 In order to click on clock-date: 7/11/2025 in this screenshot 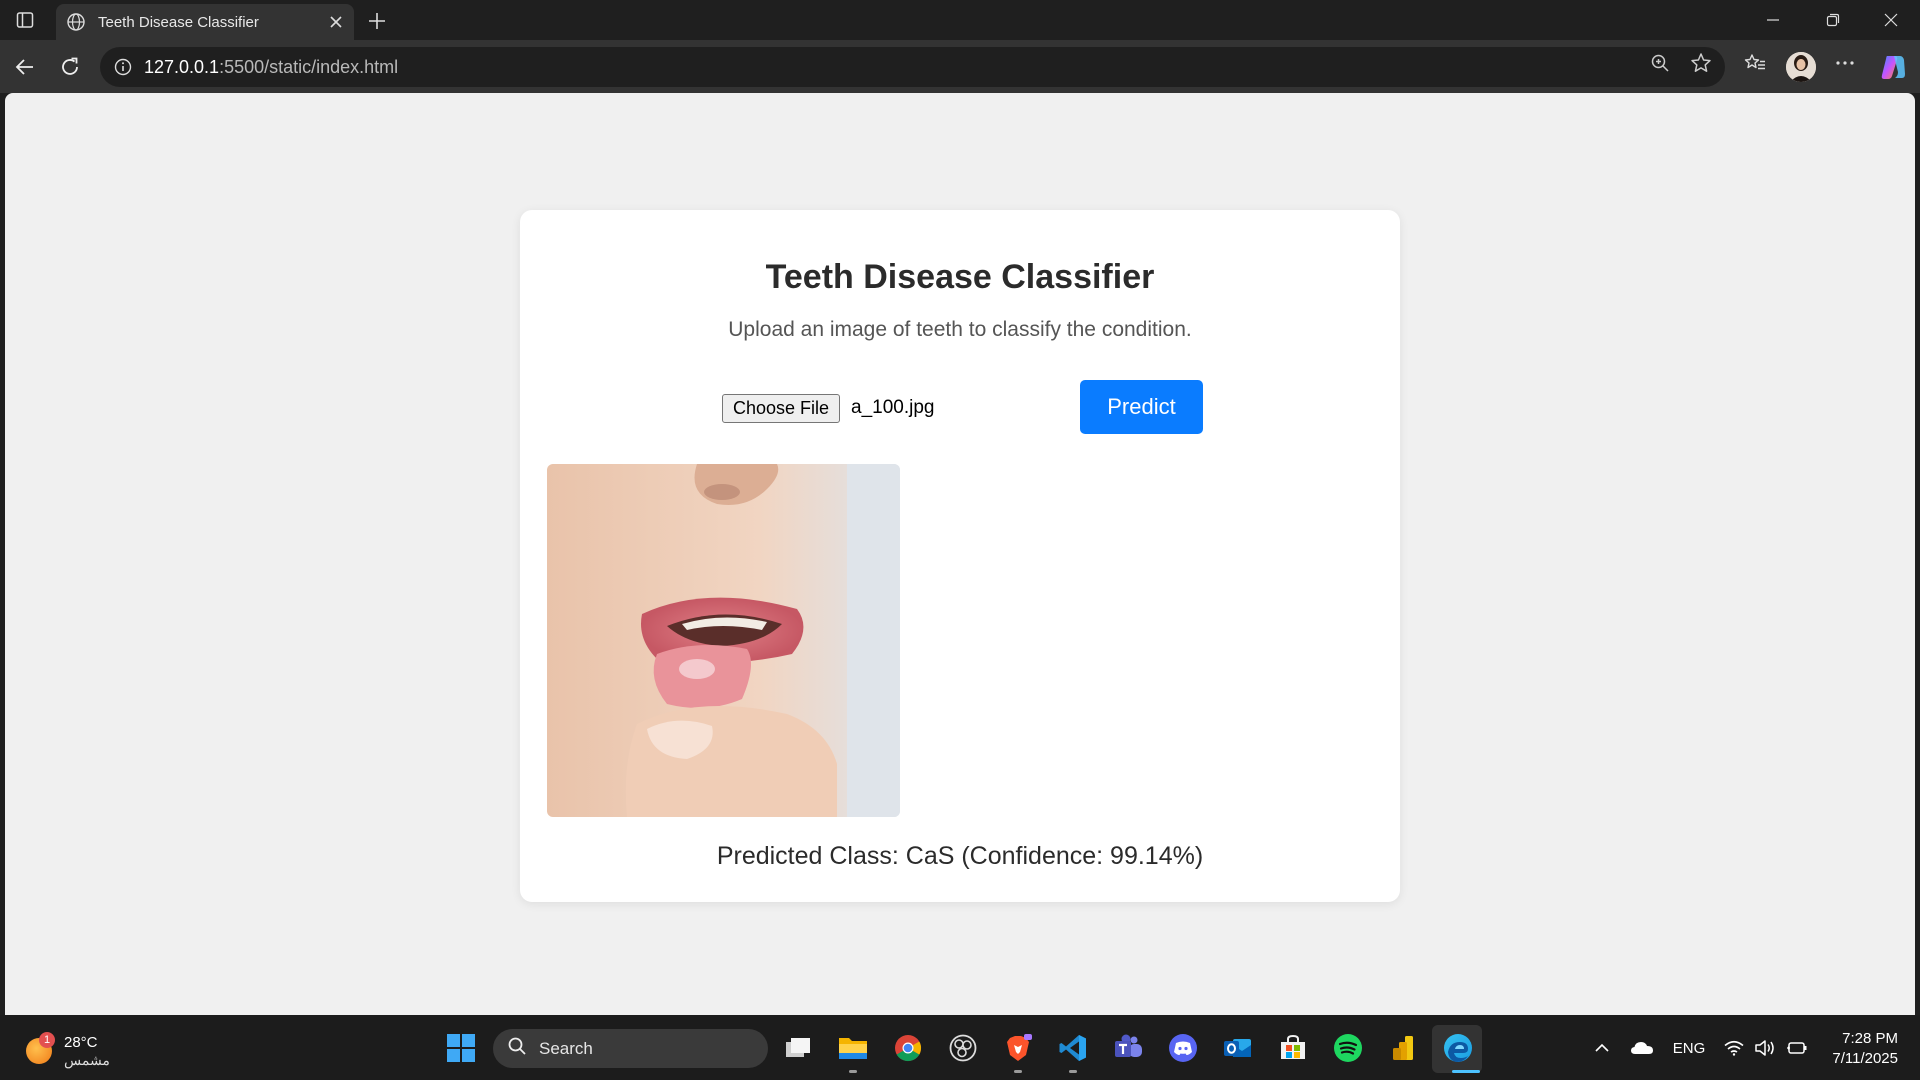, I will do `click(1865, 1058)`.